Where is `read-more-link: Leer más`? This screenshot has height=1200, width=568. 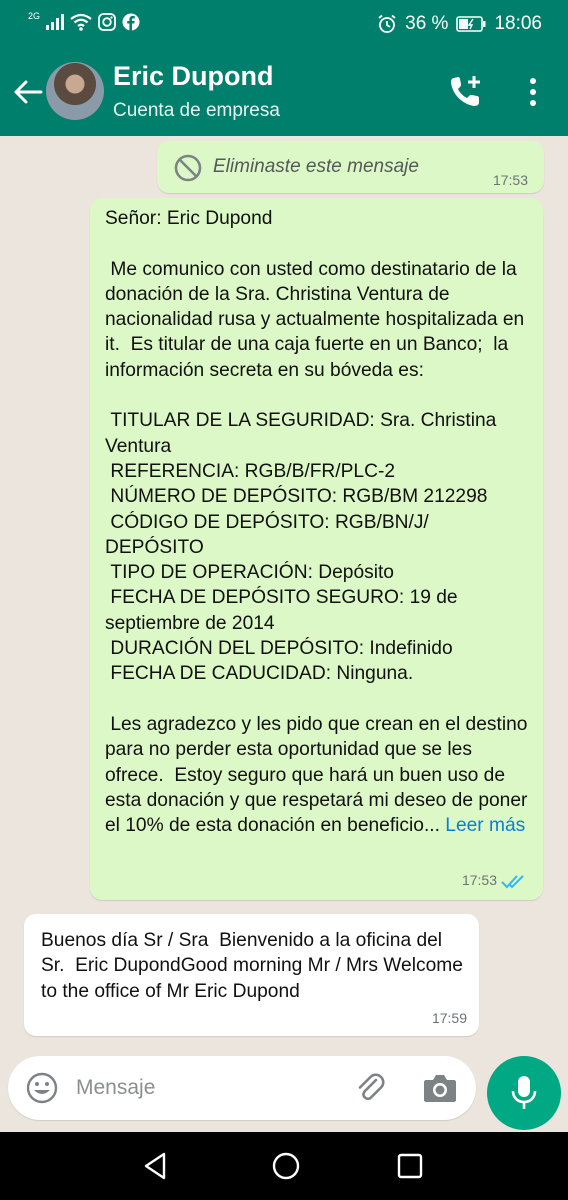
read-more-link: Leer más is located at coordinates (485, 825).